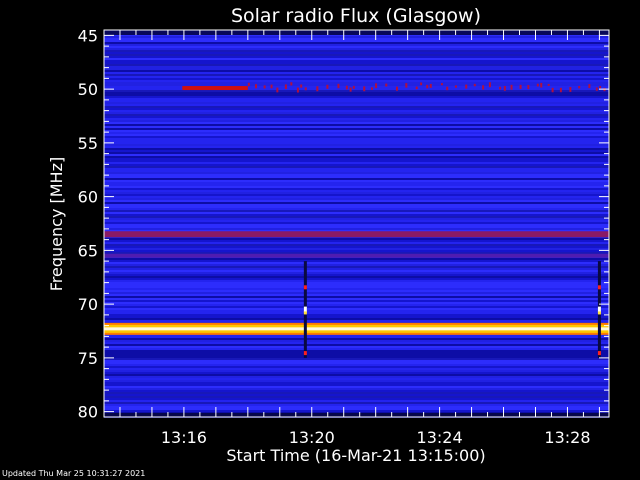 This screenshot has height=480, width=640. I want to click on y-tick-label: 65, so click(88, 250).